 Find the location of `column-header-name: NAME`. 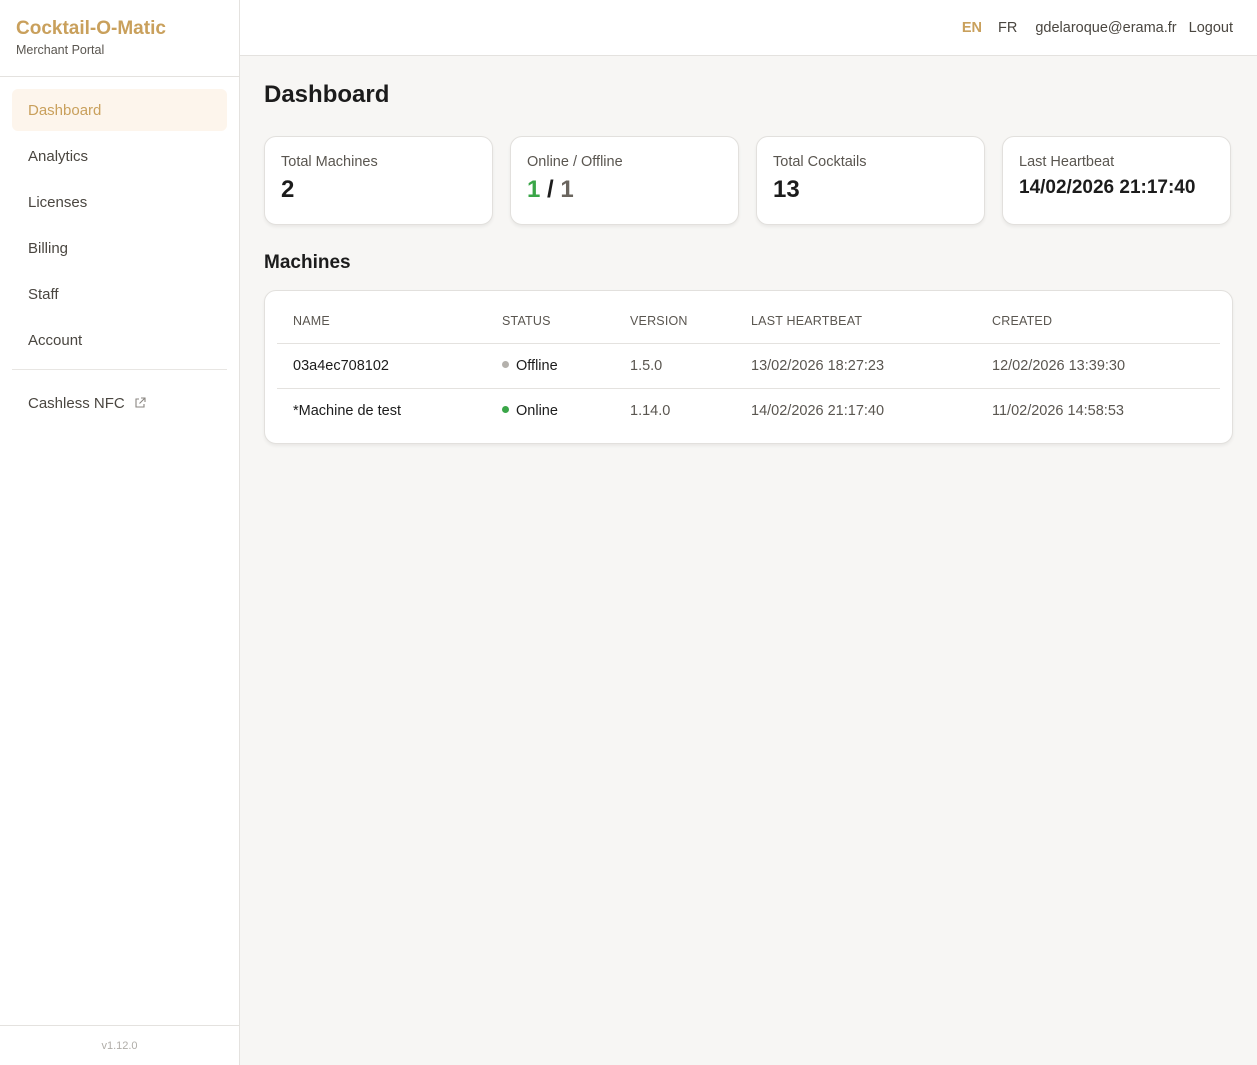

column-header-name: NAME is located at coordinates (381, 321).